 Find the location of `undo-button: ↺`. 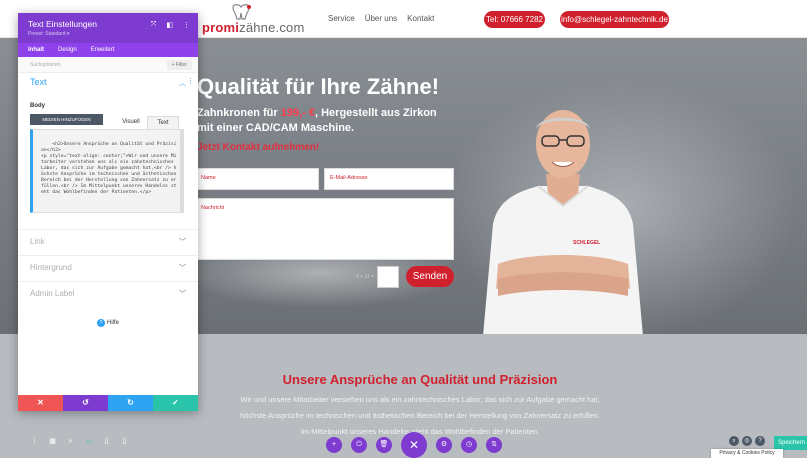

undo-button: ↺ is located at coordinates (85, 403).